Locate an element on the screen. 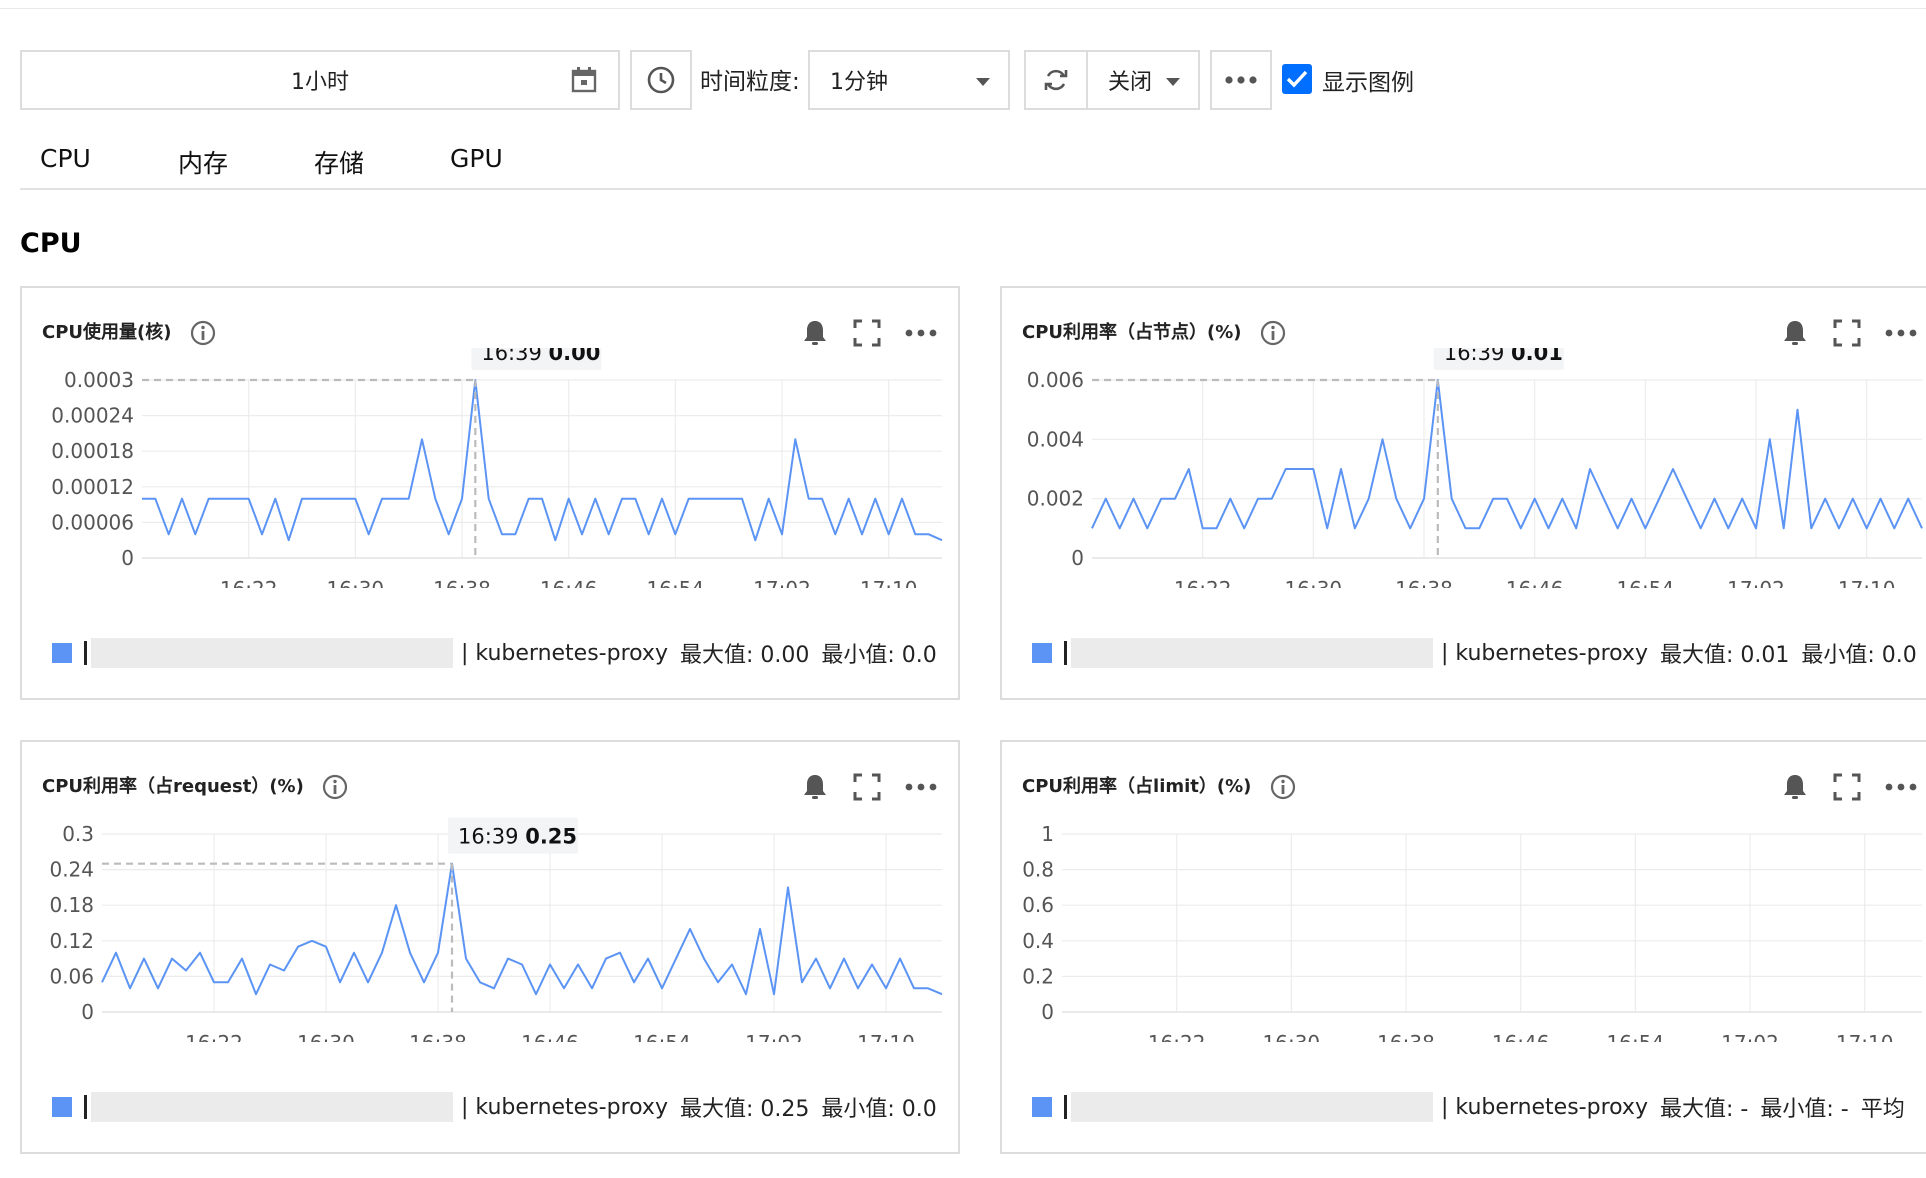 Image resolution: width=1926 pixels, height=1178 pixels. chart-tooltip: 16:39 0.25 is located at coordinates (513, 835).